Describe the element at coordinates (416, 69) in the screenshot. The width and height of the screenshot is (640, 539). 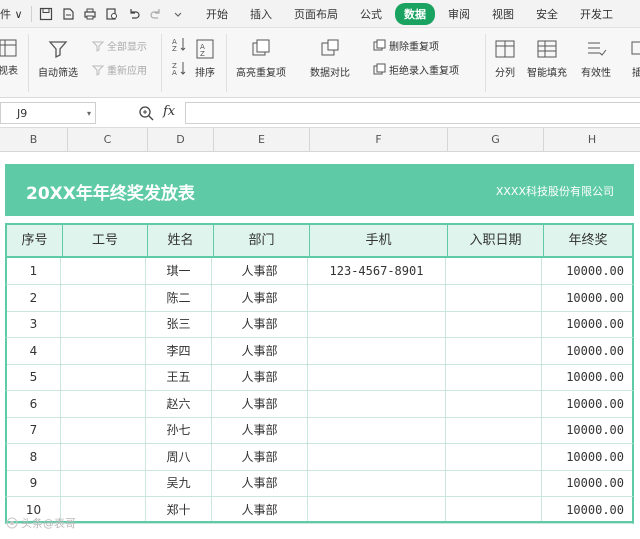
I see `reject-duplicates-button: 拒绝录入重复项` at that location.